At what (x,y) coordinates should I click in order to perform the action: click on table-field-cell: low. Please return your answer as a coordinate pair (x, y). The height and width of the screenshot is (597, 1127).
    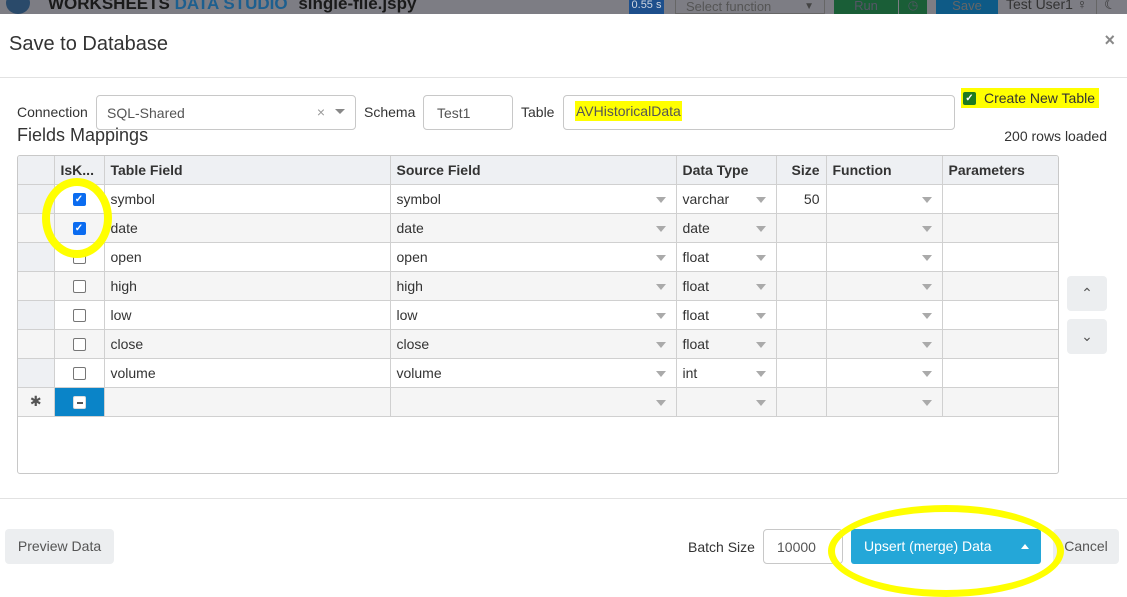
    Looking at the image, I should click on (247, 315).